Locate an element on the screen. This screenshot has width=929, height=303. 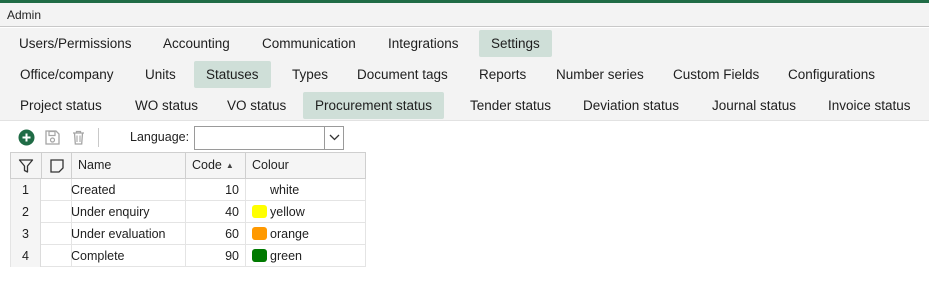
status-name: Complete is located at coordinates (98, 256).